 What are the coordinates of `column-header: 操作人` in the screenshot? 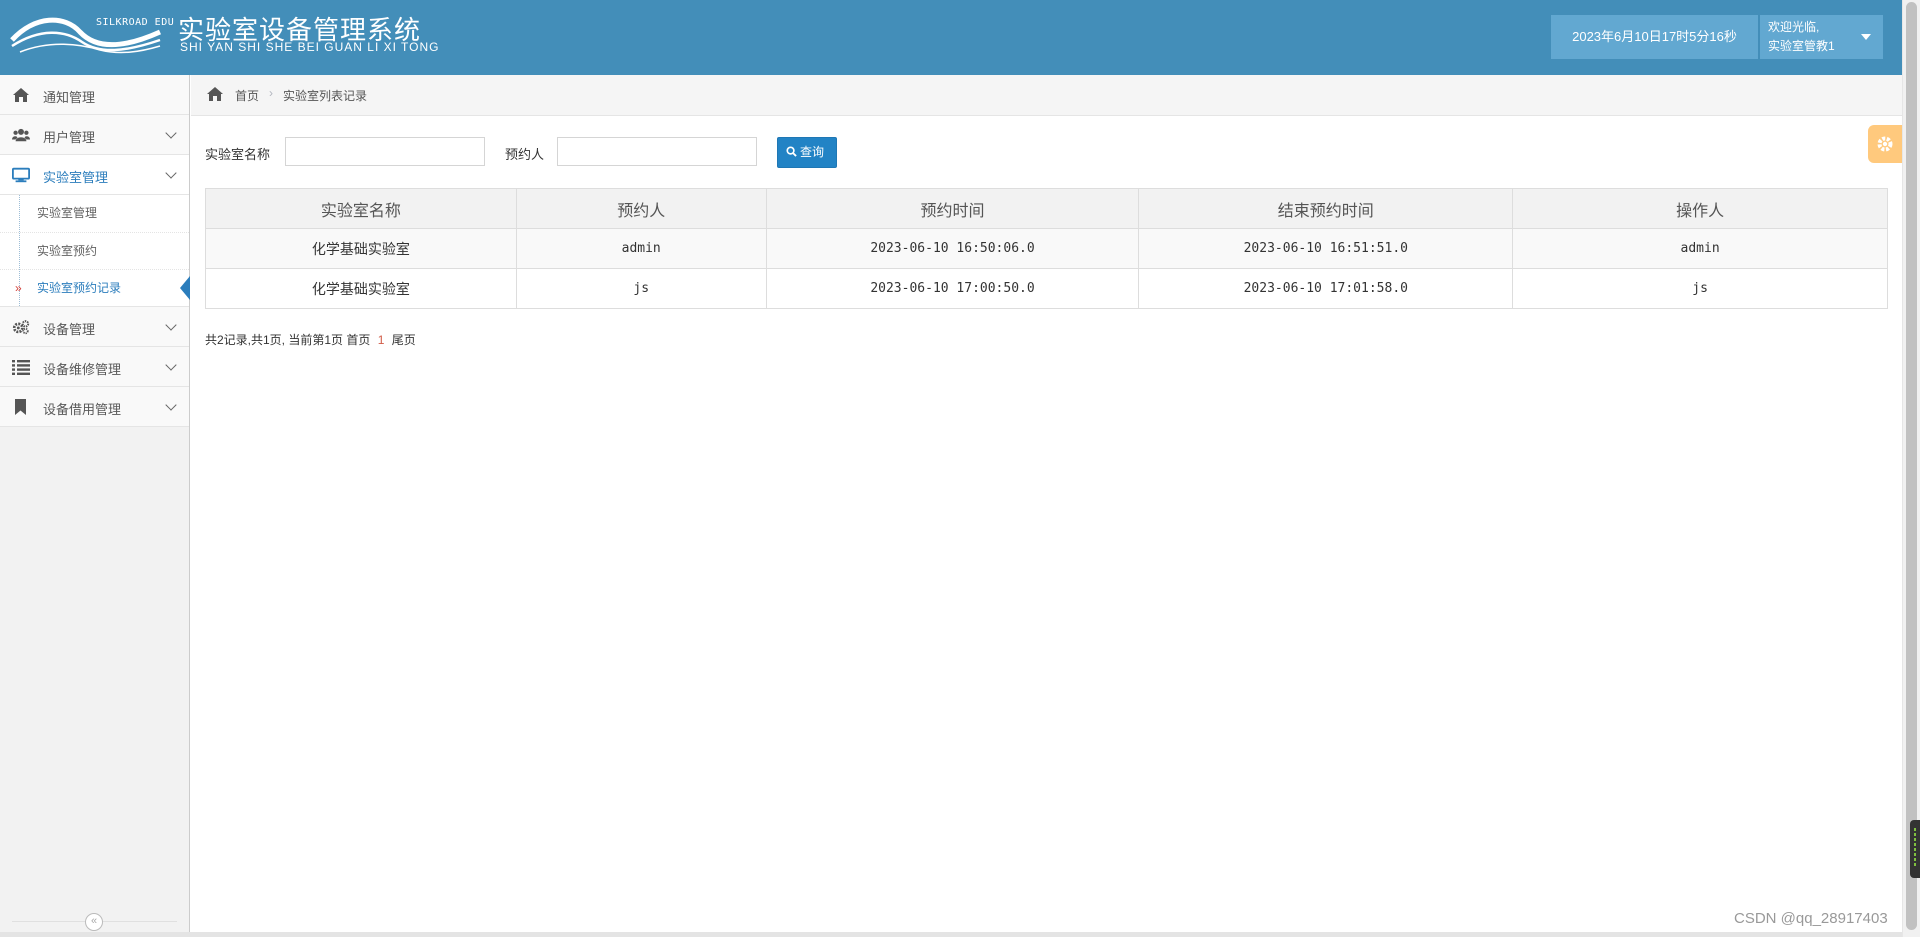 It's located at (1700, 208).